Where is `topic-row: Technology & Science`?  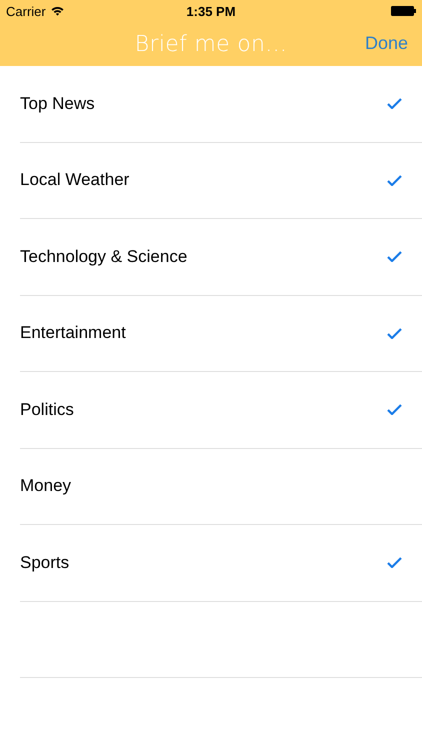
topic-row: Technology & Science is located at coordinates (221, 257).